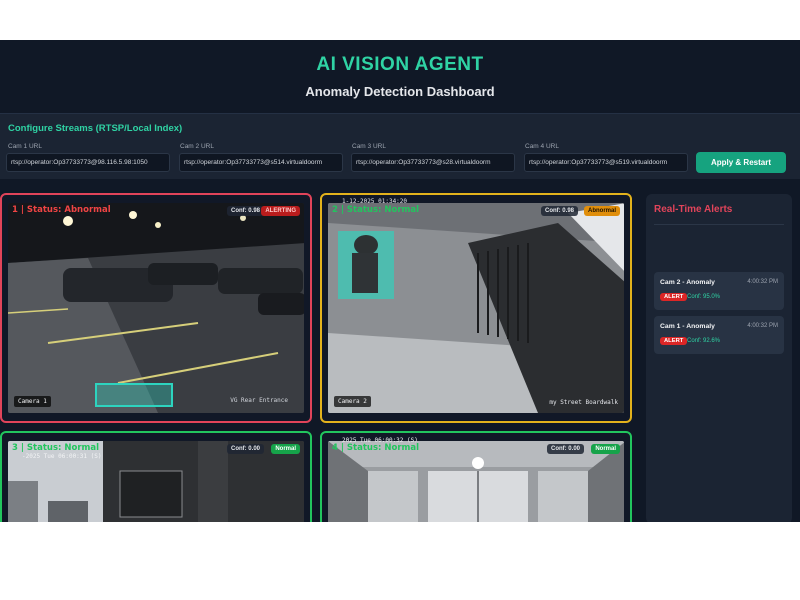 This screenshot has height=600, width=800. What do you see at coordinates (719, 224) in the screenshot?
I see `alerts-divider` at bounding box center [719, 224].